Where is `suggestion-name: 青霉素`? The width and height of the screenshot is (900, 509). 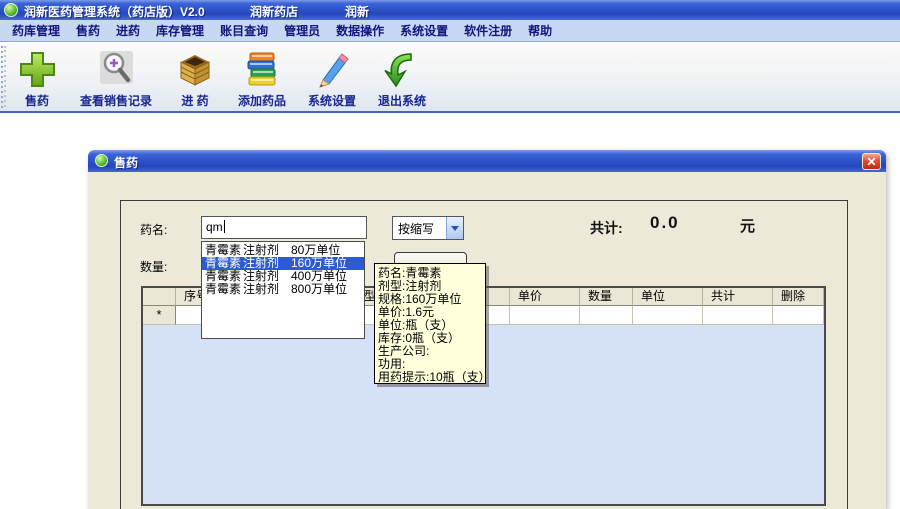 suggestion-name: 青霉素 is located at coordinates (223, 289).